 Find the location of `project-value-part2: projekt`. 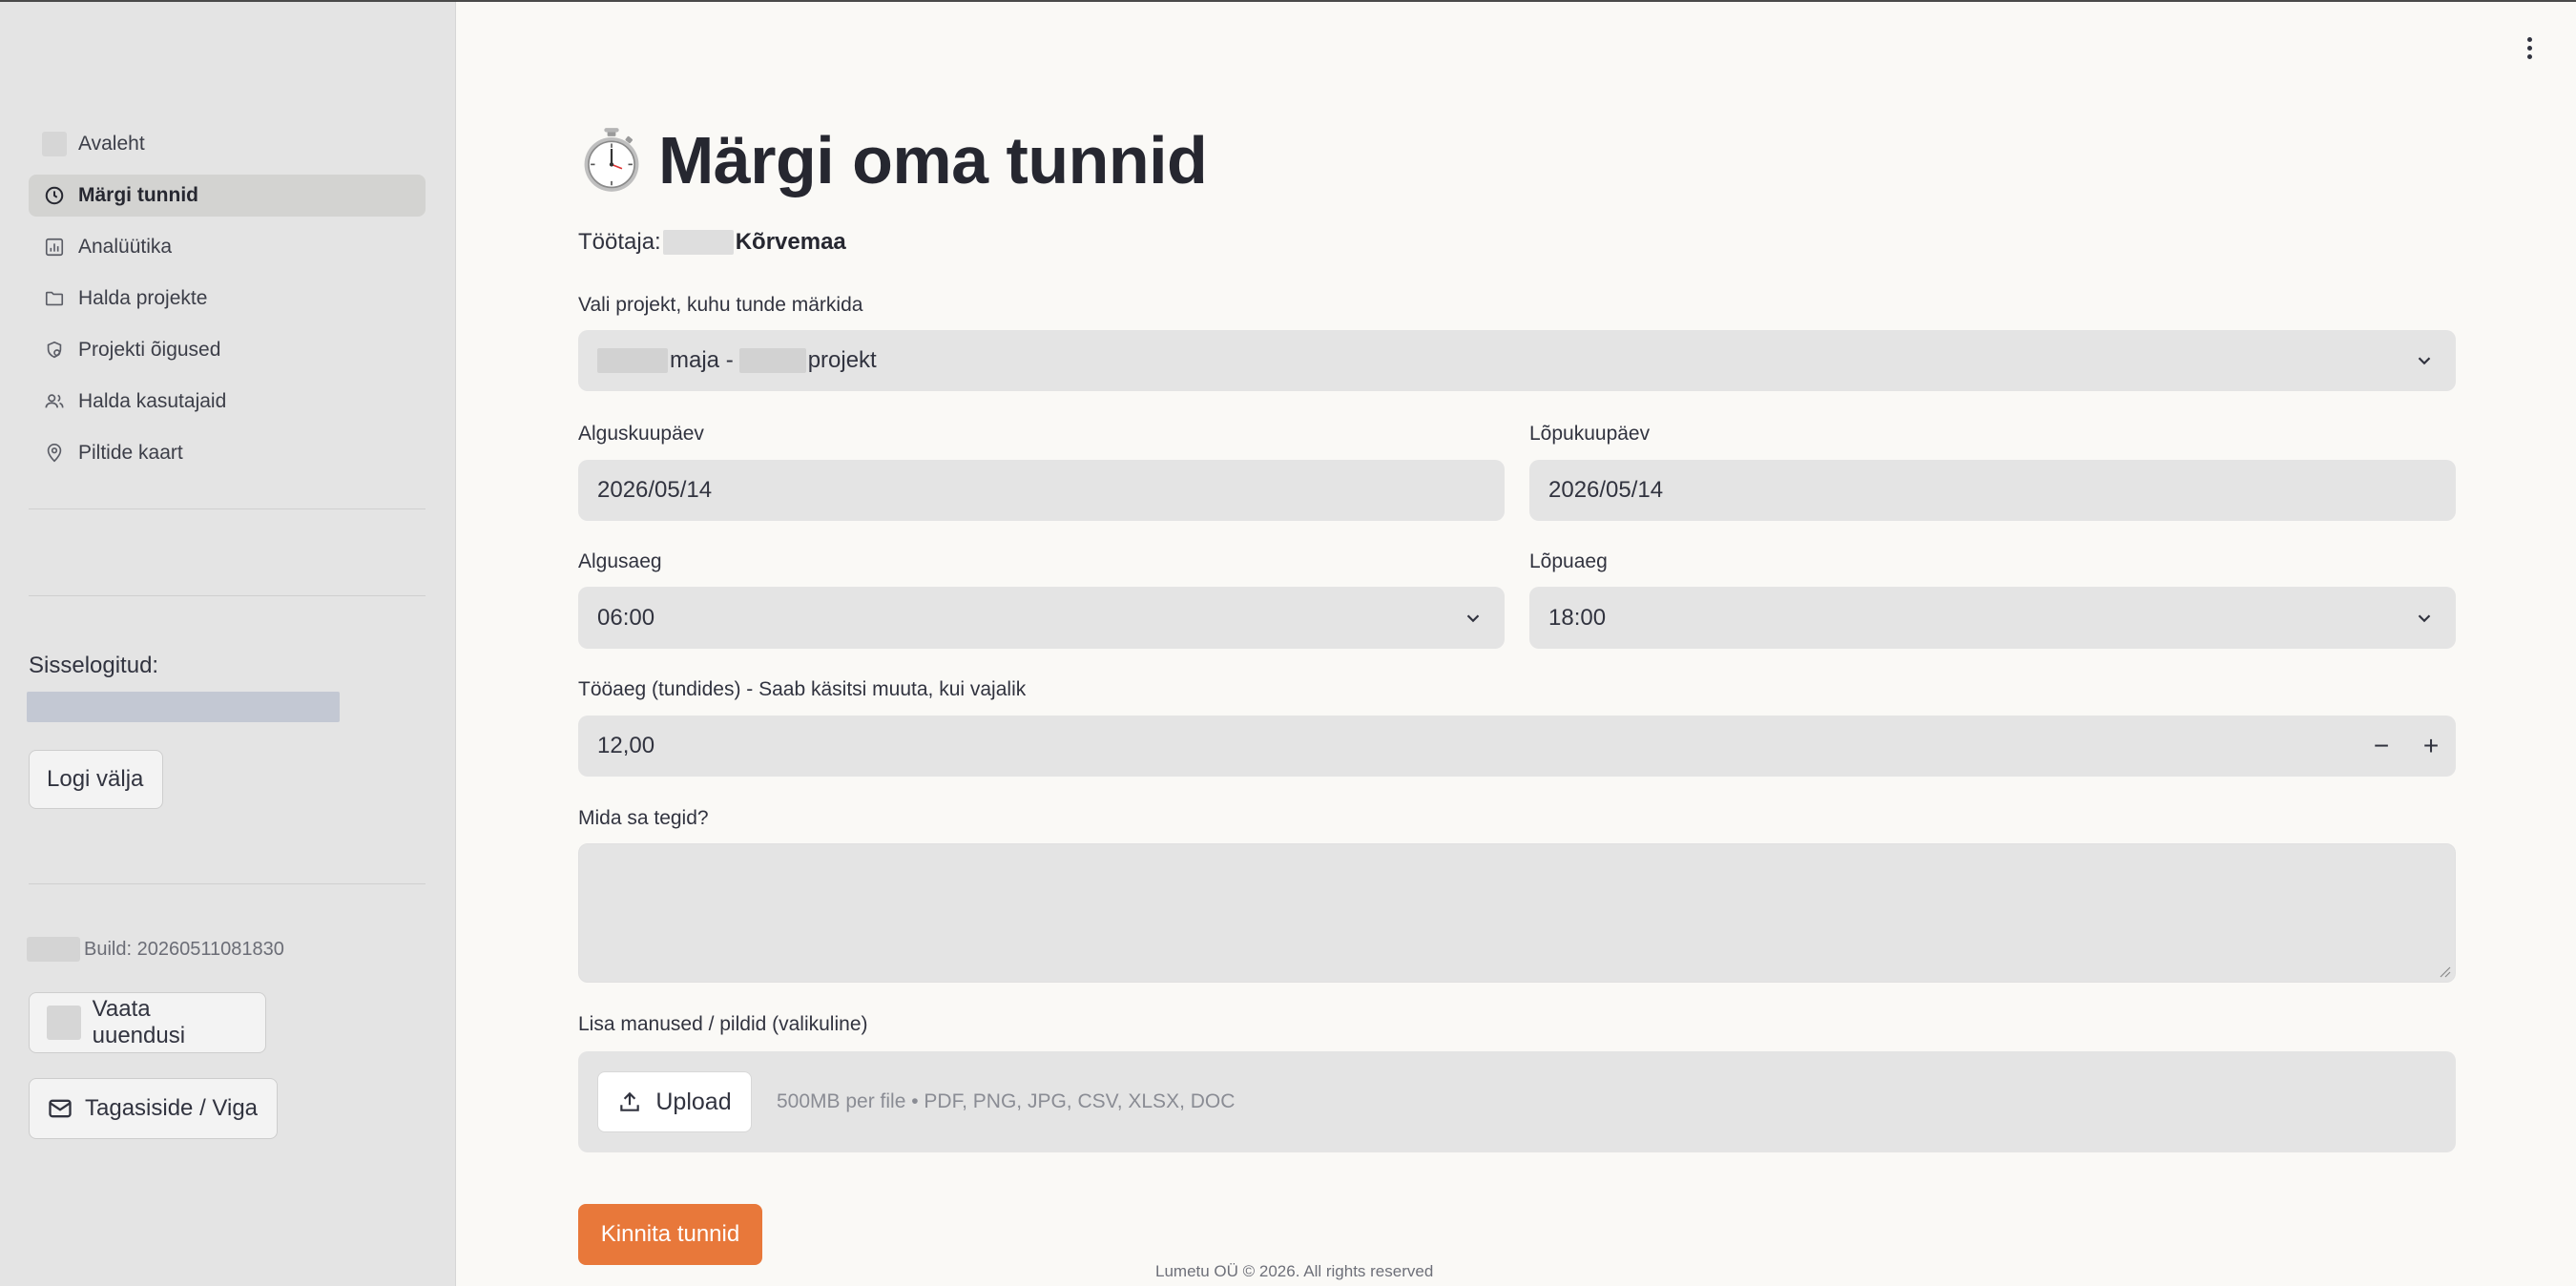

project-value-part2: projekt is located at coordinates (842, 360).